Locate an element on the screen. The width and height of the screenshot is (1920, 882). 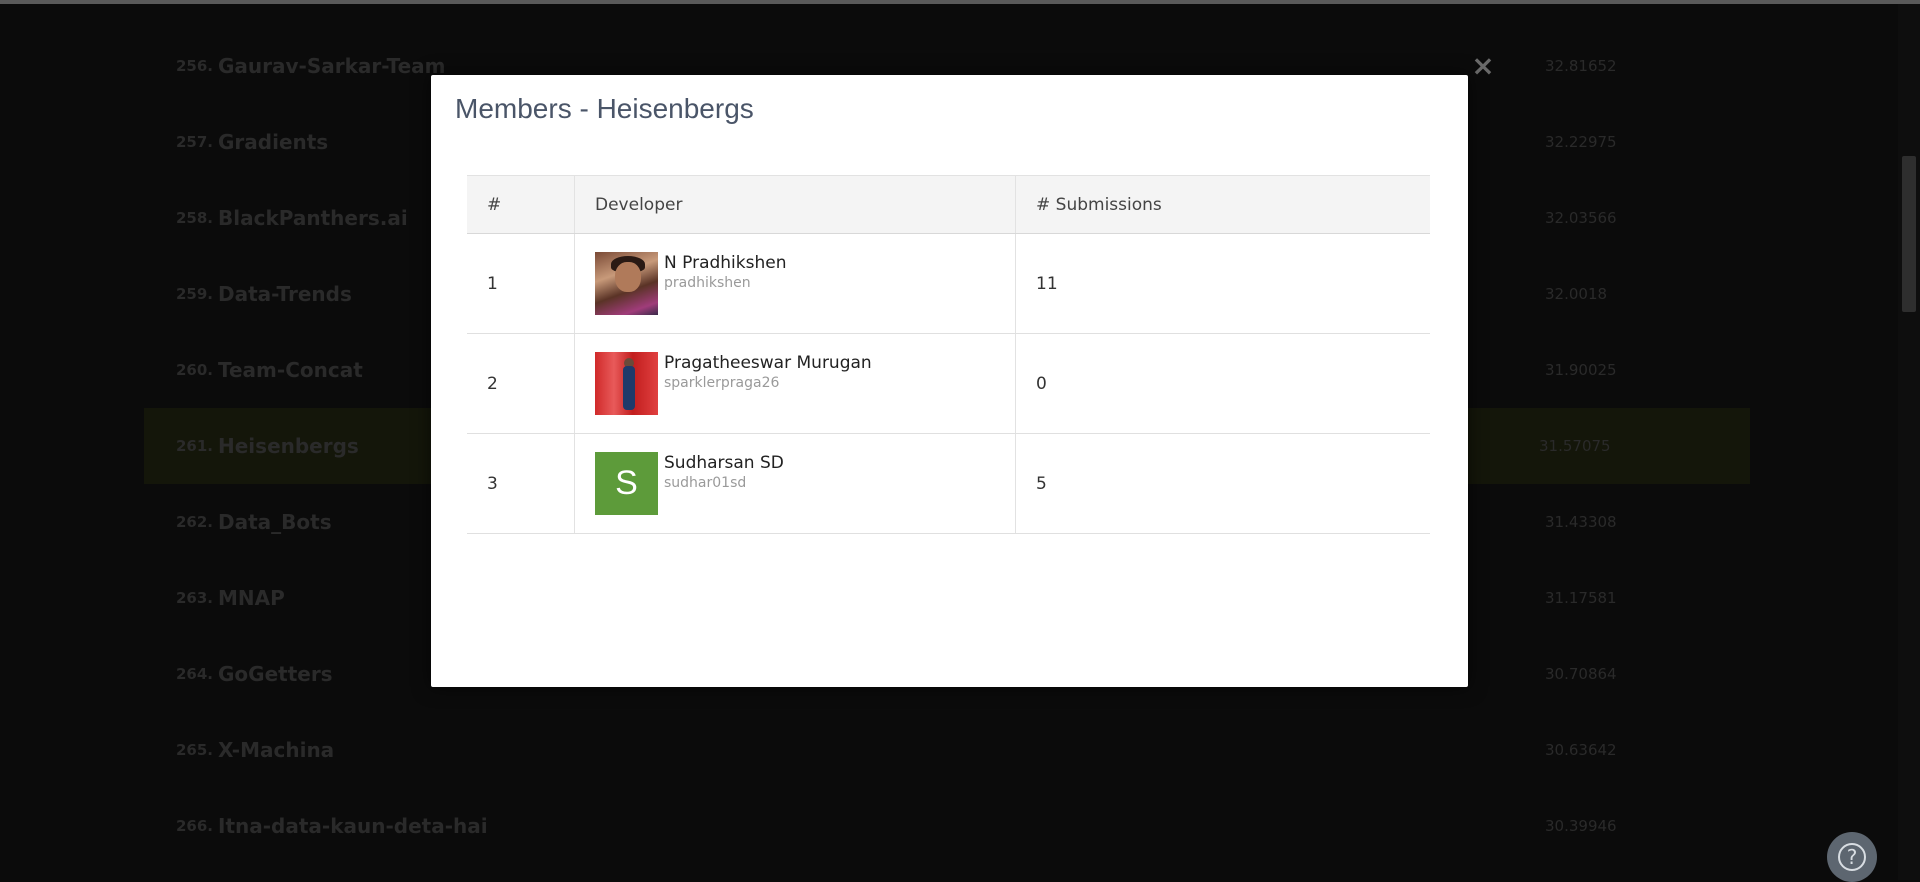
column-header-submissions: # Submissions is located at coordinates (1222, 204).